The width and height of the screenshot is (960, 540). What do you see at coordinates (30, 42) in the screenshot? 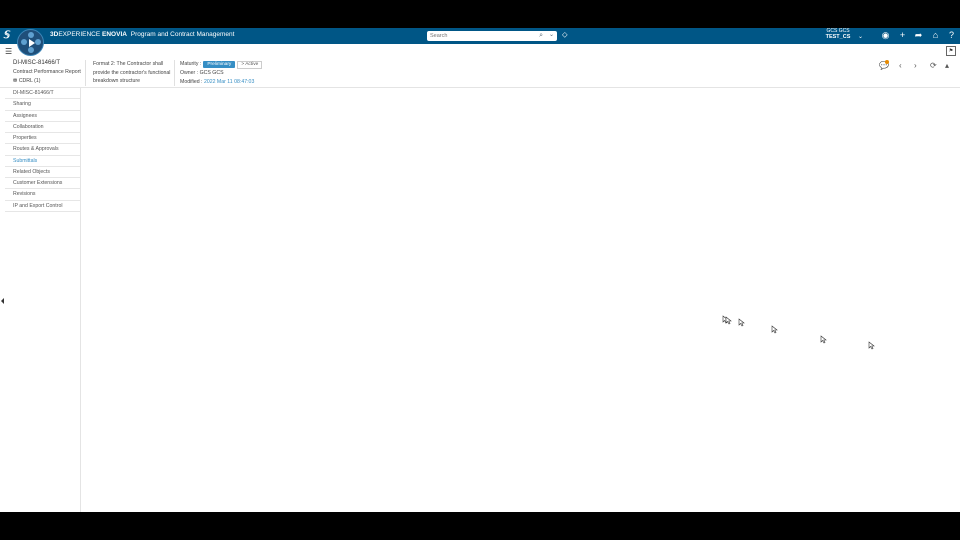
I see `compass-icon` at bounding box center [30, 42].